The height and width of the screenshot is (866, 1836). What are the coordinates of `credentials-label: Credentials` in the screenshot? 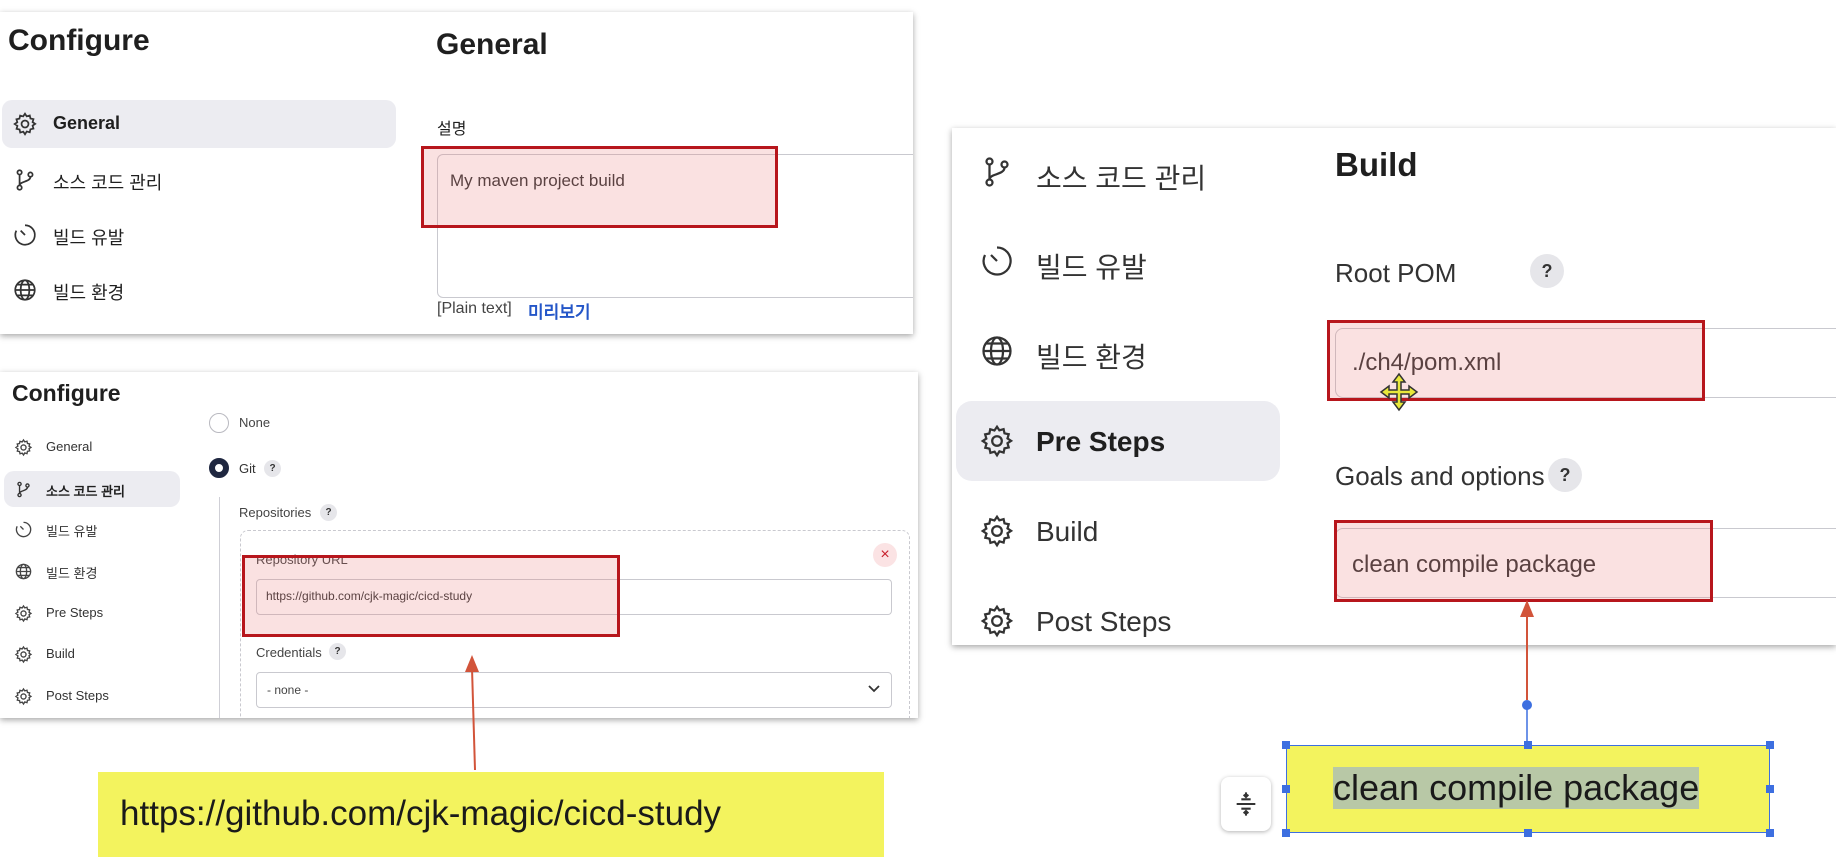 It's located at (289, 652).